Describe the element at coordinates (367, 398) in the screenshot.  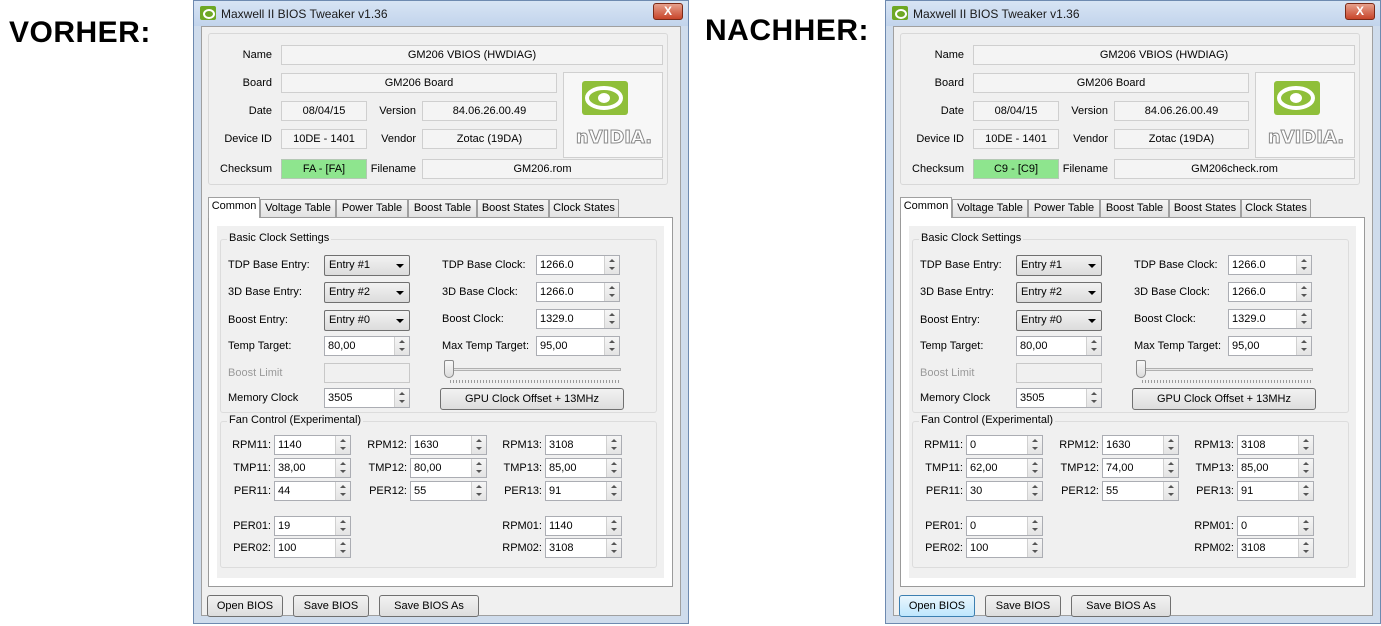
I see `memory-clock-spinner: 3505` at that location.